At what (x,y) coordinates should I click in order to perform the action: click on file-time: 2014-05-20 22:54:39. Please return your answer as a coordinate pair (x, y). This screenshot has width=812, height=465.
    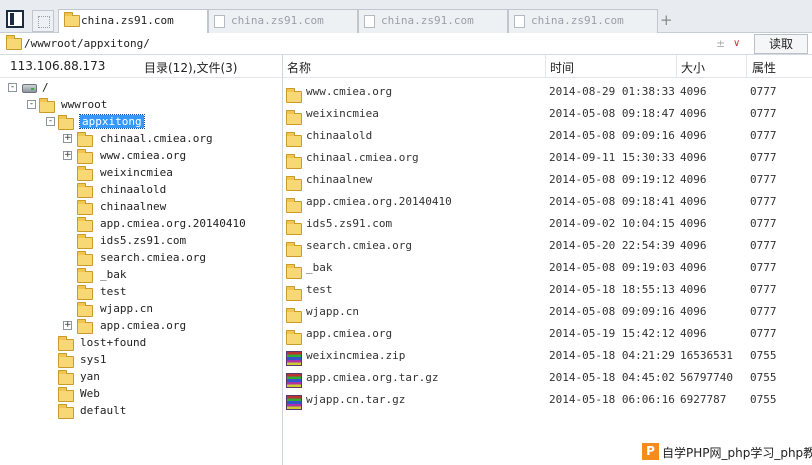
    Looking at the image, I should click on (612, 245).